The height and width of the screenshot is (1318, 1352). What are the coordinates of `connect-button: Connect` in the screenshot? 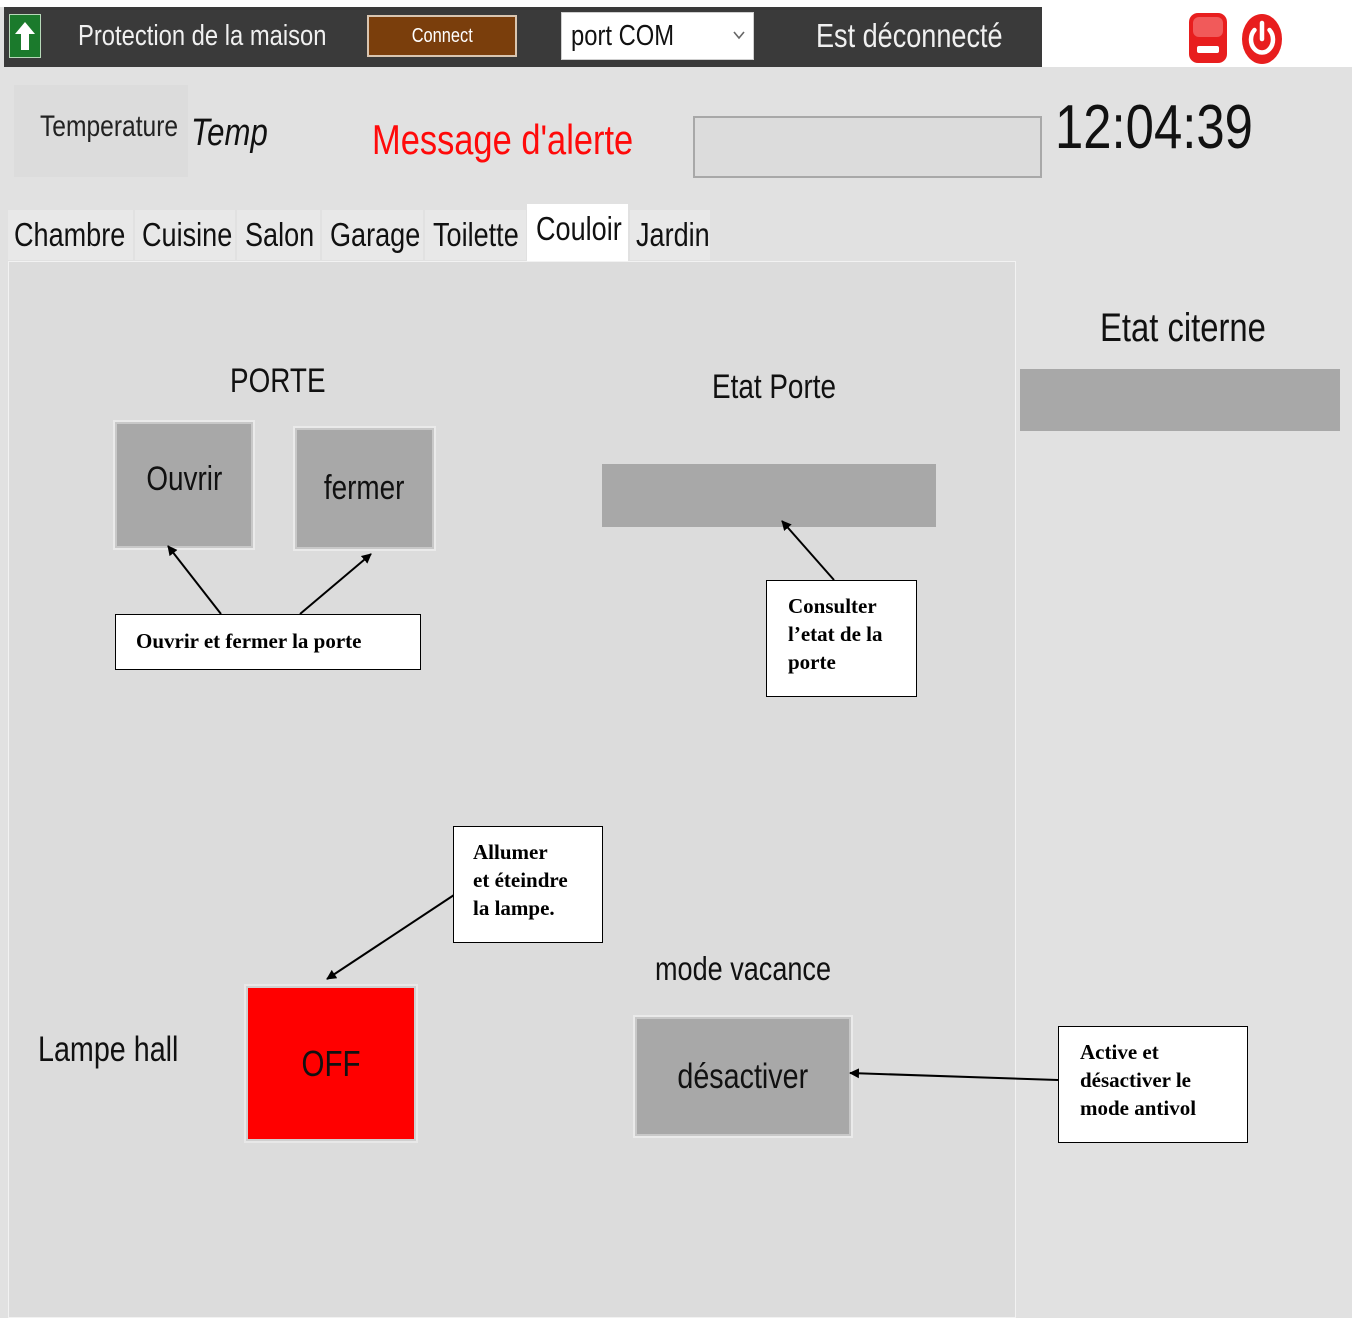 It's located at (442, 36).